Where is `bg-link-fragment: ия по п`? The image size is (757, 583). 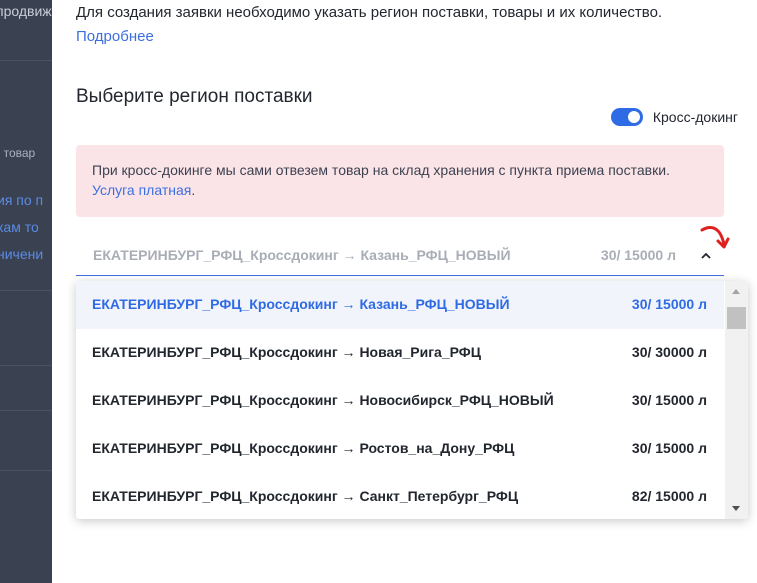
bg-link-fragment: ия по п is located at coordinates (22, 200).